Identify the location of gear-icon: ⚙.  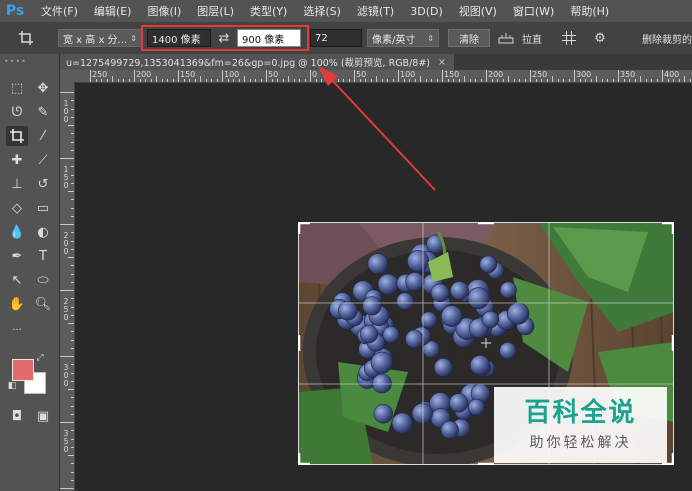
(600, 38).